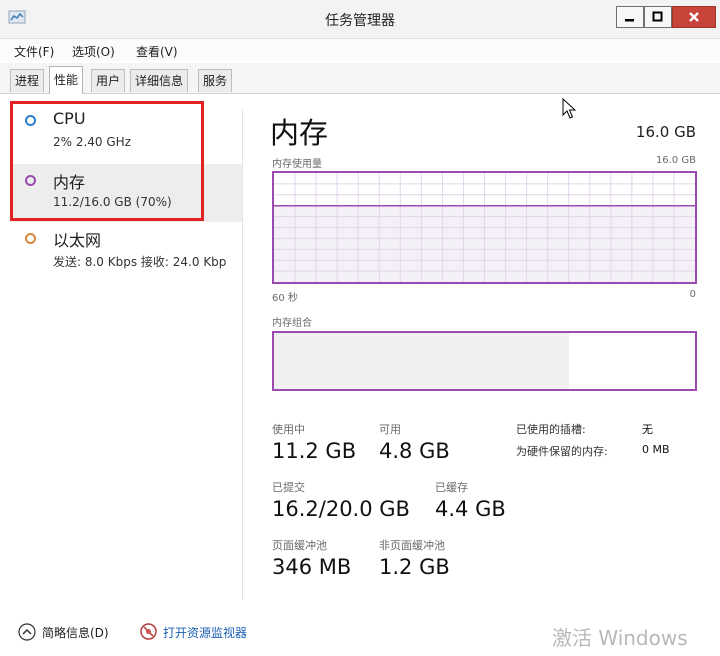 The height and width of the screenshot is (656, 720). I want to click on composition-in-use, so click(422, 361).